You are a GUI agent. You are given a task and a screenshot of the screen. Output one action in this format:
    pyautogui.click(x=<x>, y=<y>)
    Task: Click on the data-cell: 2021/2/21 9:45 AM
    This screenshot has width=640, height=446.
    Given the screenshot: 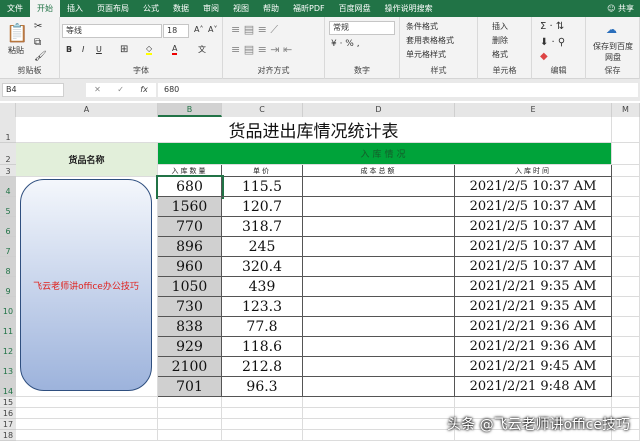 What is the action you would take?
    pyautogui.click(x=533, y=367)
    